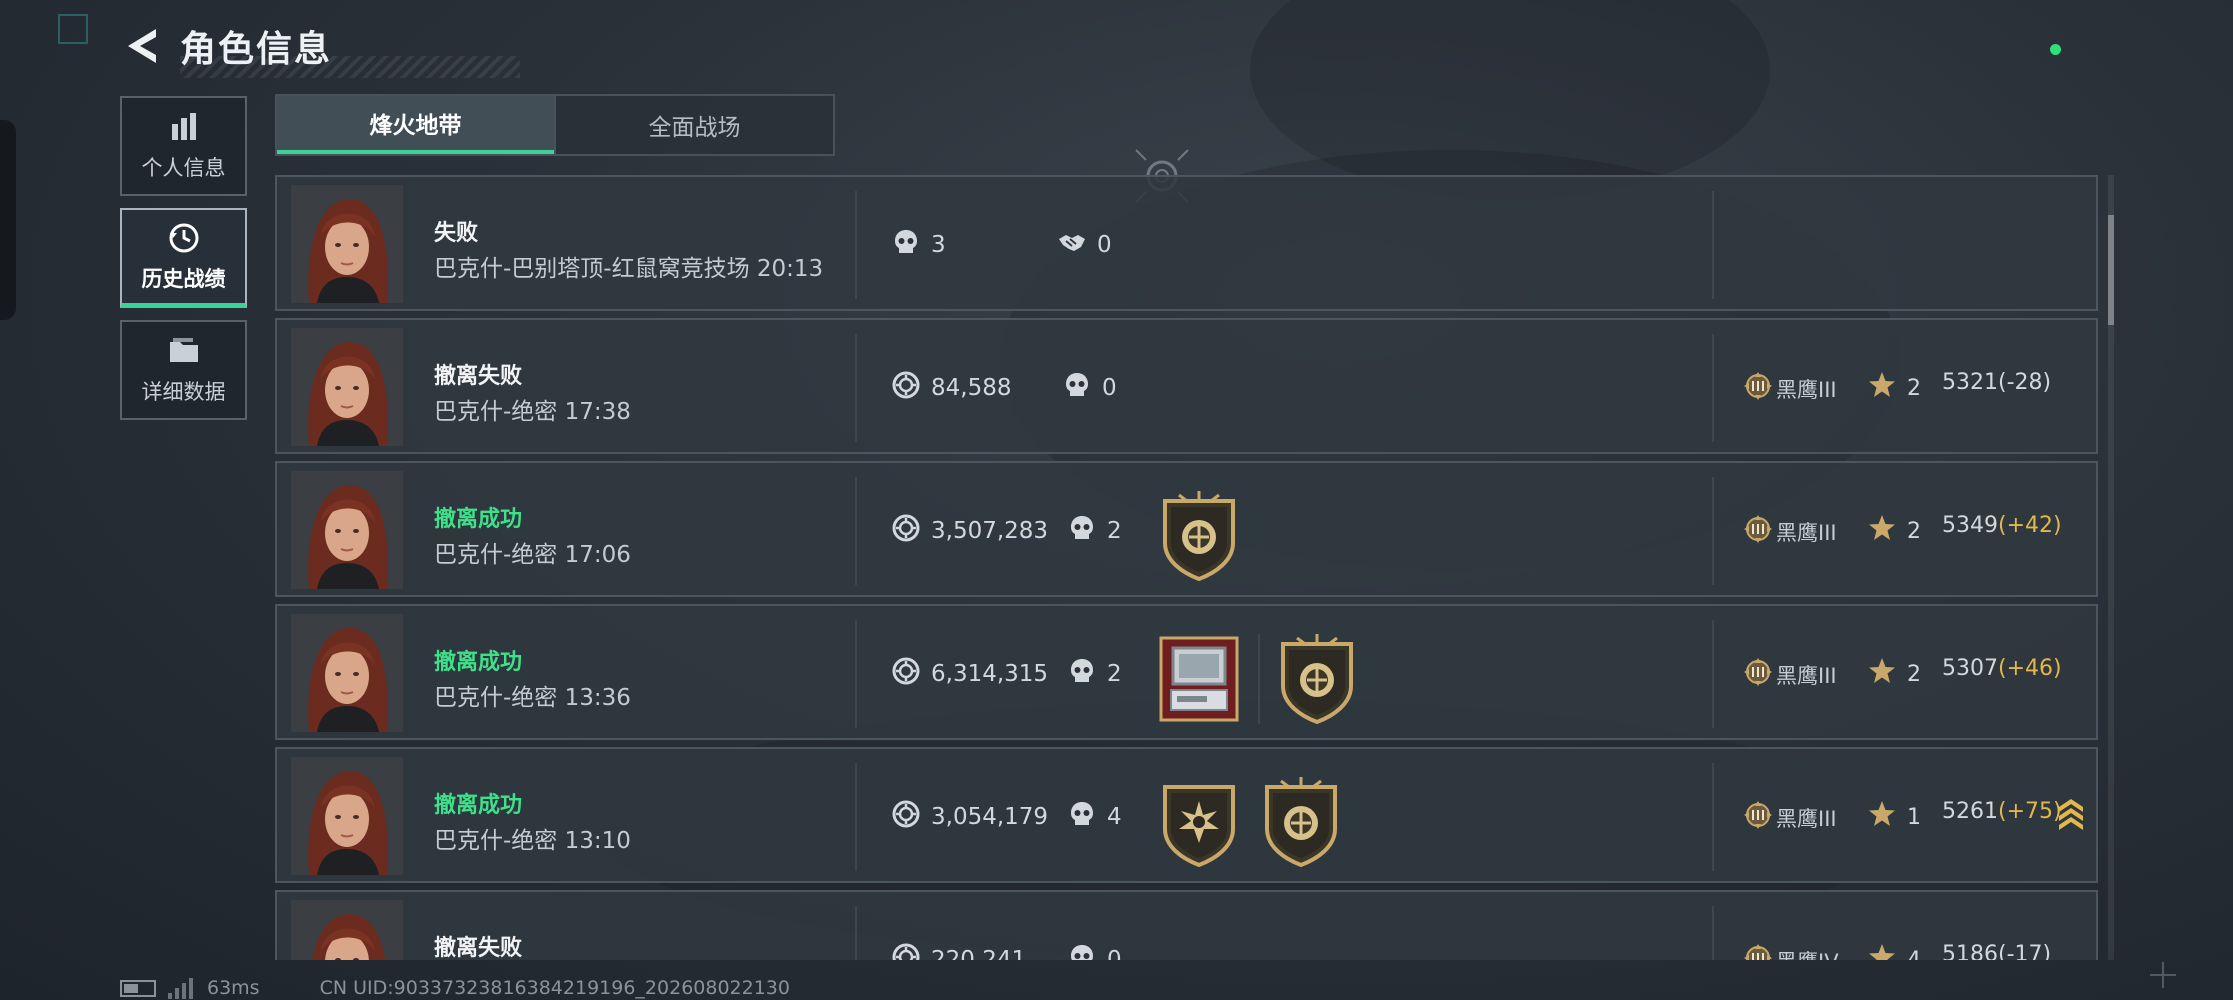 Image resolution: width=2233 pixels, height=1000 pixels. I want to click on sunburst-medal-icon, so click(1199, 822).